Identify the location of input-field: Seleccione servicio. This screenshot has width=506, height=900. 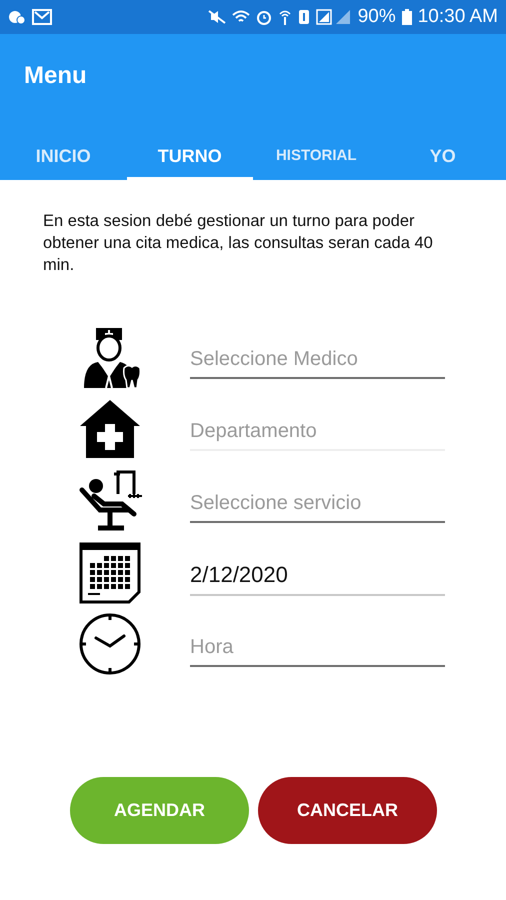
(317, 507).